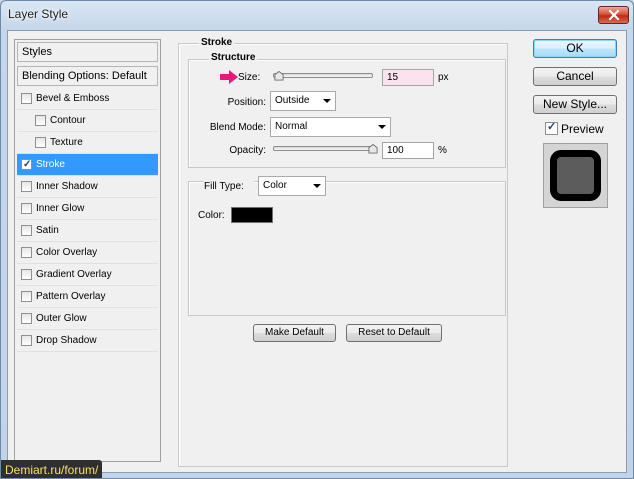 The image size is (634, 479). Describe the element at coordinates (292, 100) in the screenshot. I see `position-value: Outside` at that location.